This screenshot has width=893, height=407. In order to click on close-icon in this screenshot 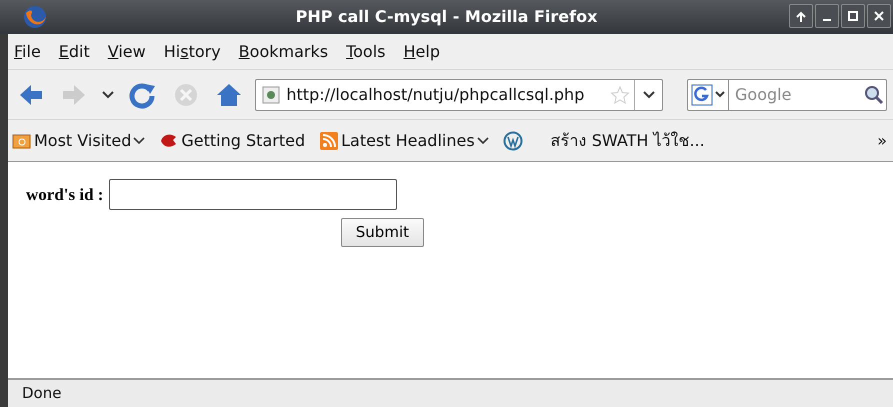, I will do `click(879, 16)`.